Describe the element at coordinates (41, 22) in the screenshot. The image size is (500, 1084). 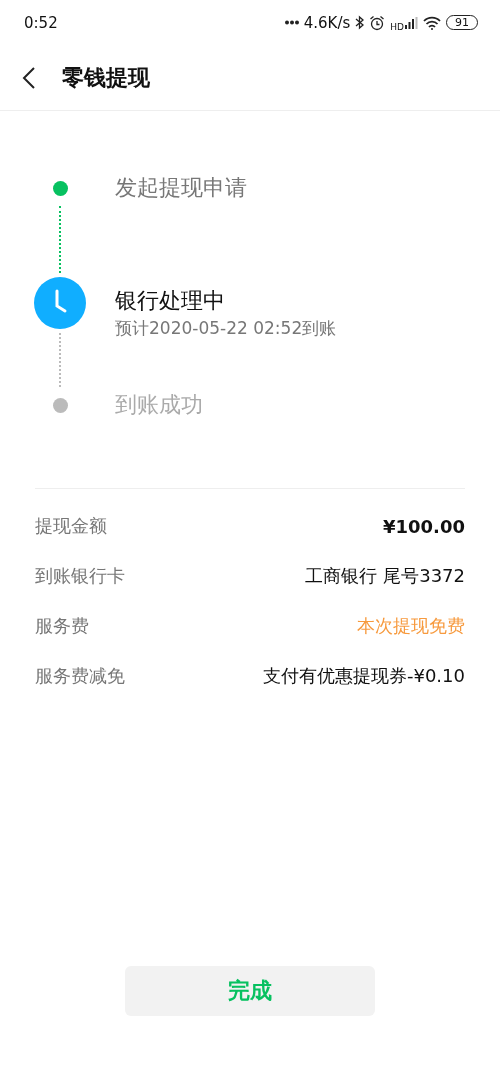
I see `clock-time: 0:52` at that location.